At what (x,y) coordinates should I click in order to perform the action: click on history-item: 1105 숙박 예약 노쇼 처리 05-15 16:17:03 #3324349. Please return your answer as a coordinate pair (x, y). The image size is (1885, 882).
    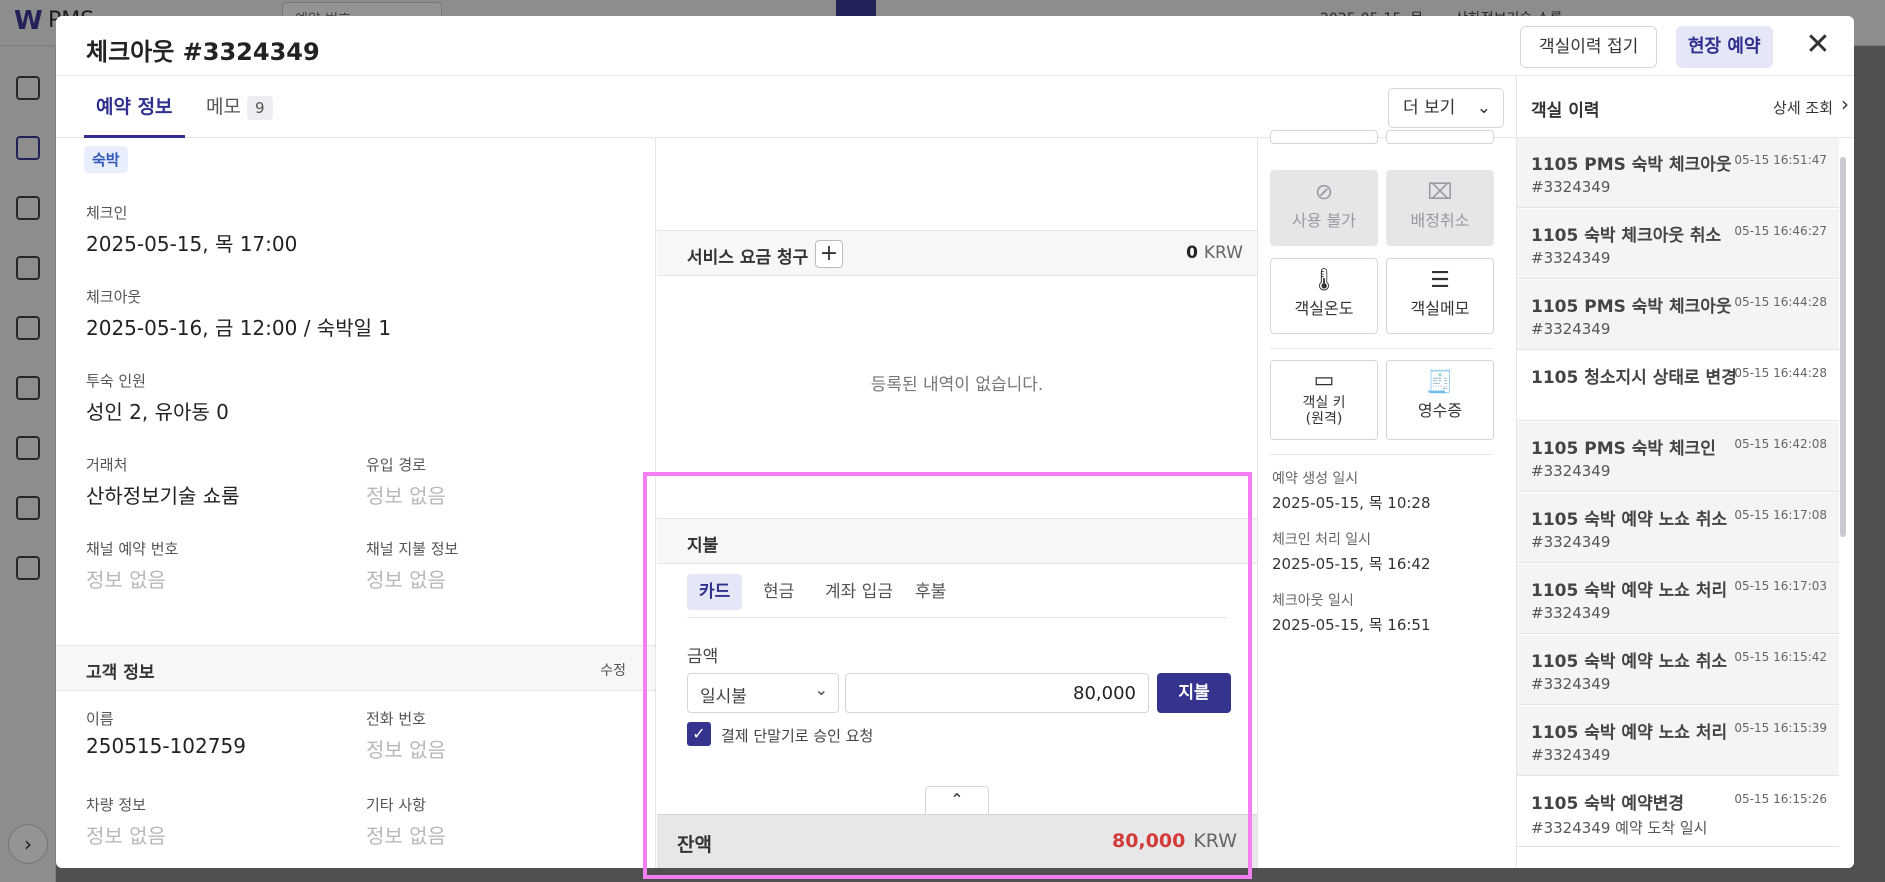
    Looking at the image, I should click on (1678, 599).